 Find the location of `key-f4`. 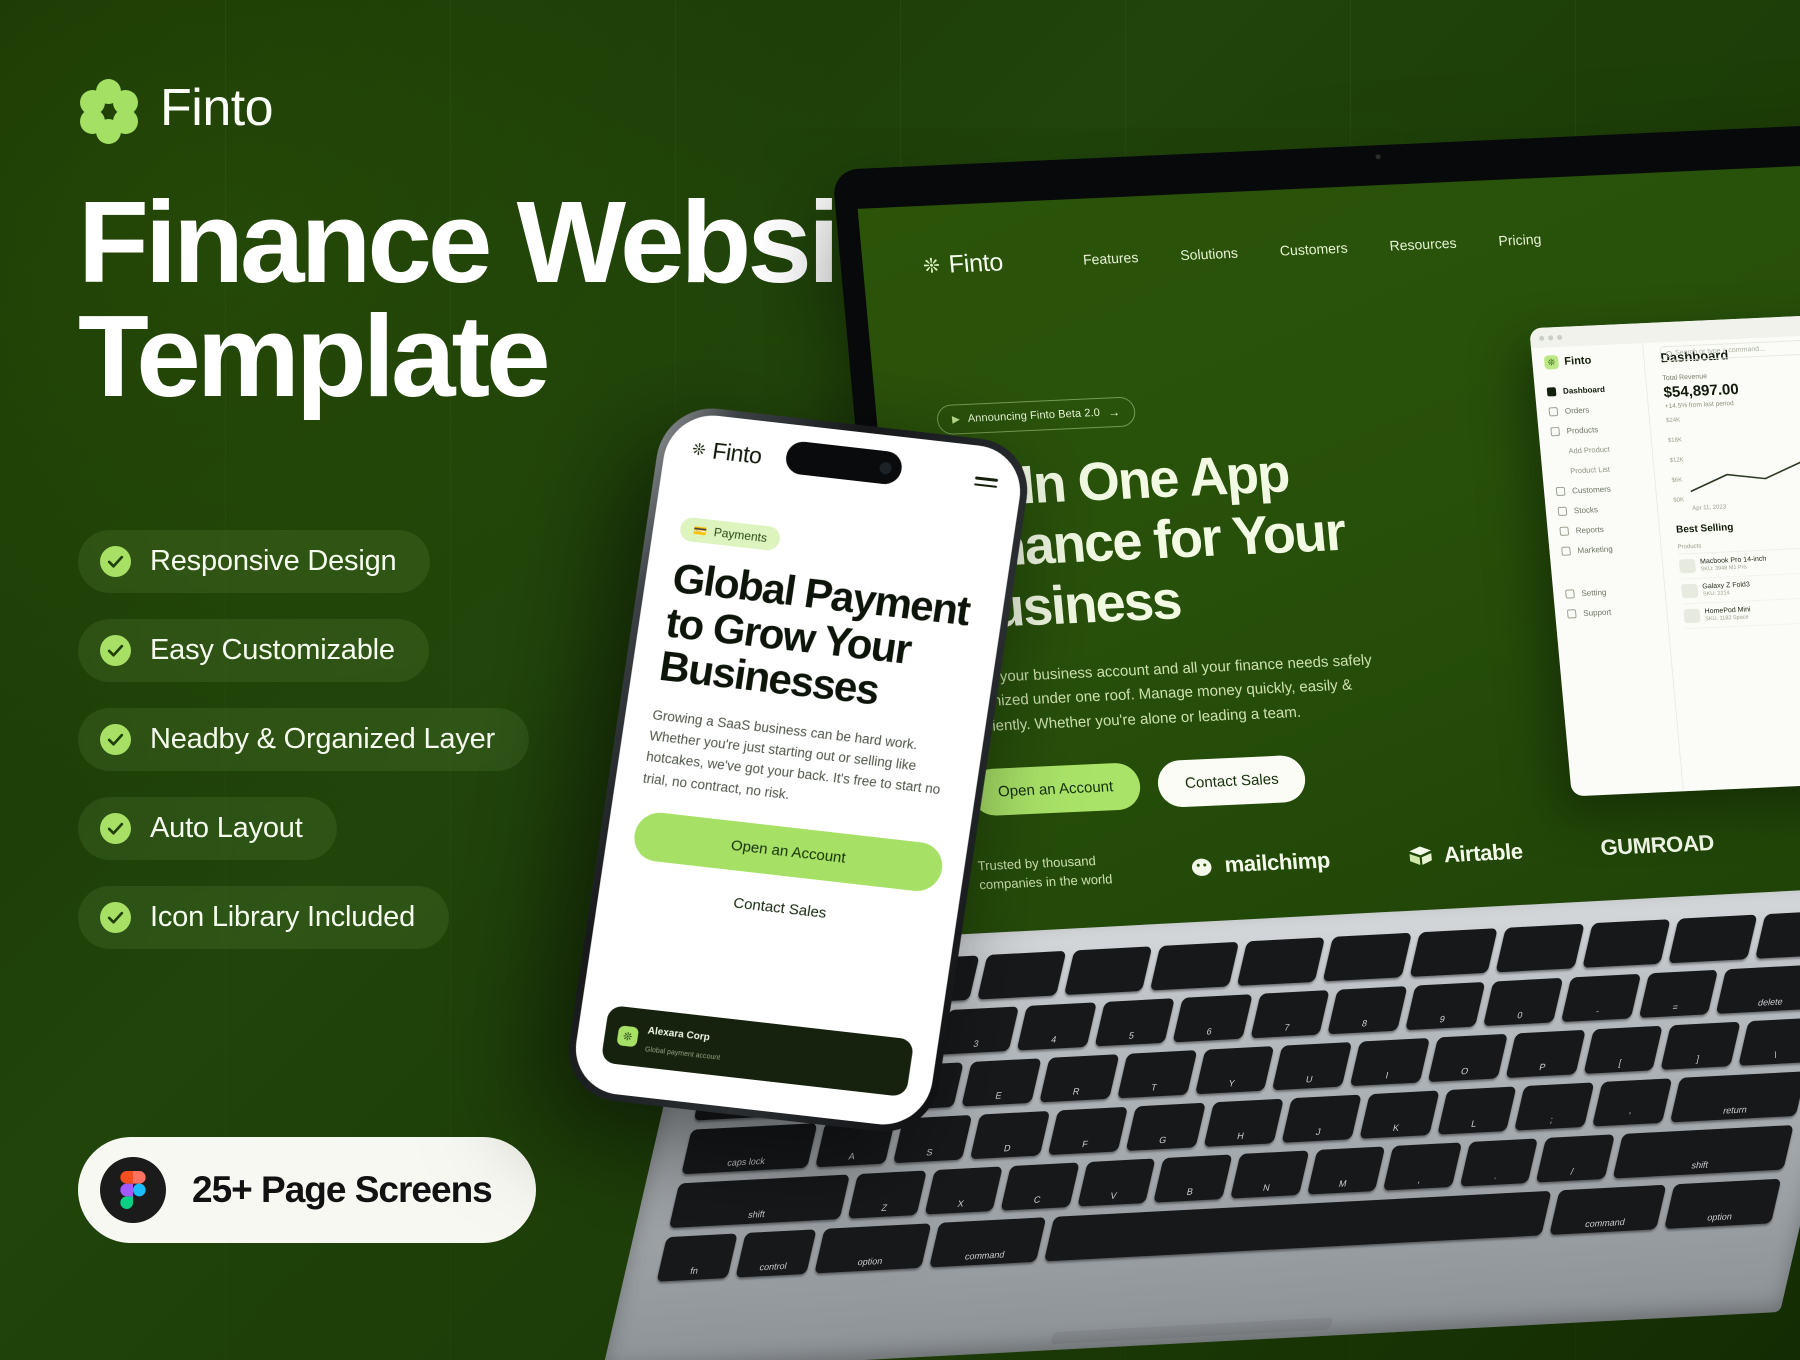

key-f4 is located at coordinates (1108, 971).